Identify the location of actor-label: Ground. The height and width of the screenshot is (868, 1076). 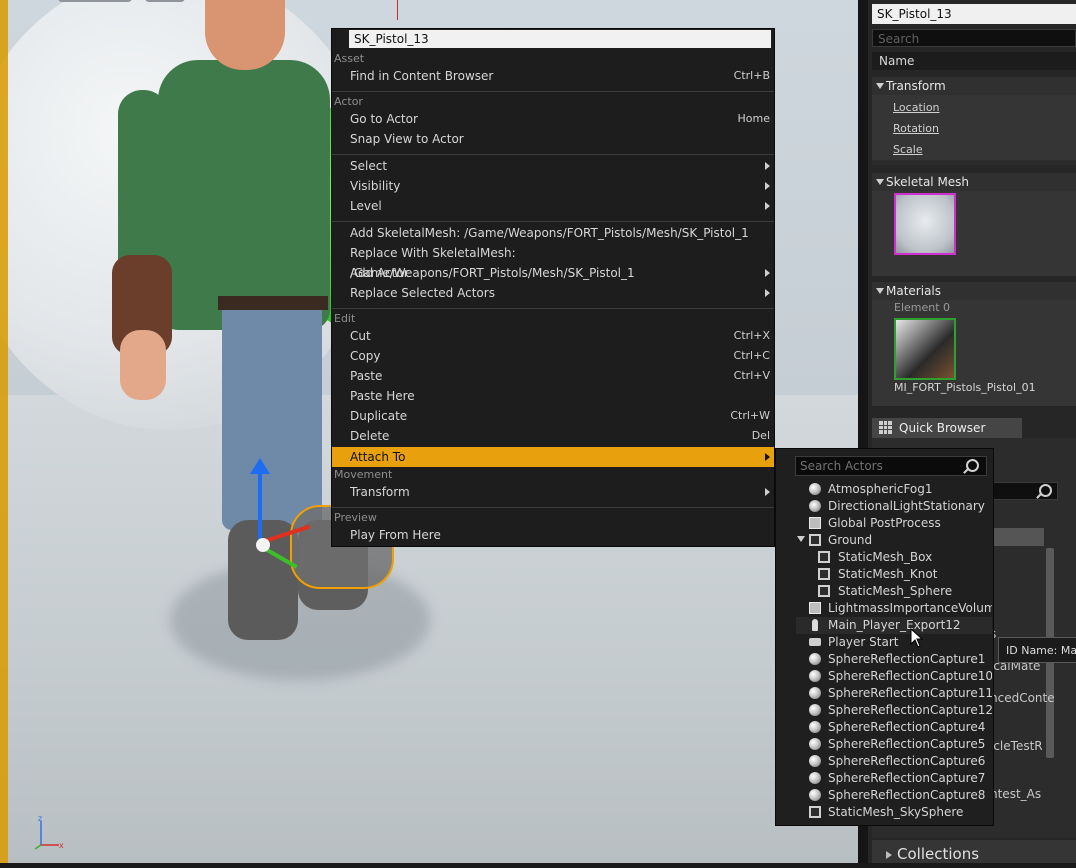
(850, 540).